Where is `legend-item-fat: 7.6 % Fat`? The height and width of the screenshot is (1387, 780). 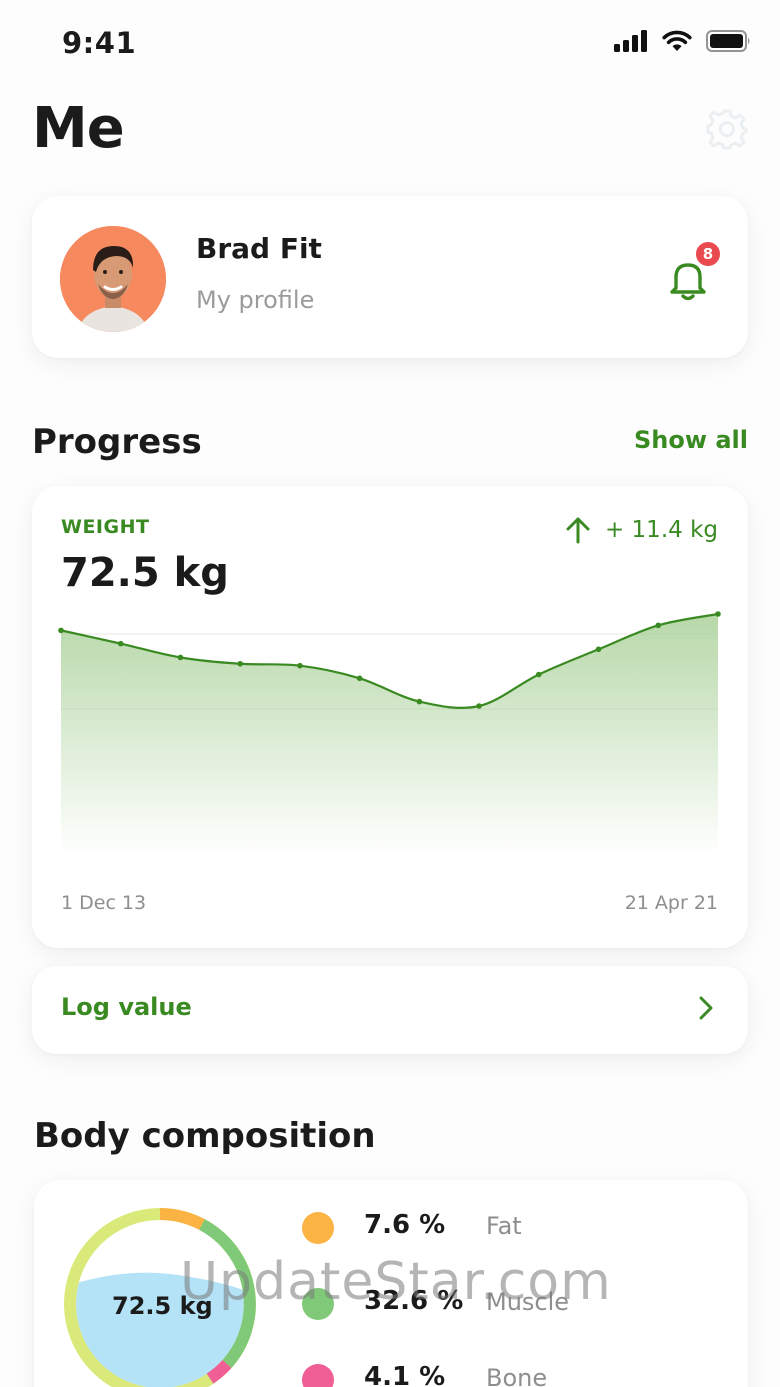 legend-item-fat: 7.6 % Fat is located at coordinates (512, 1228).